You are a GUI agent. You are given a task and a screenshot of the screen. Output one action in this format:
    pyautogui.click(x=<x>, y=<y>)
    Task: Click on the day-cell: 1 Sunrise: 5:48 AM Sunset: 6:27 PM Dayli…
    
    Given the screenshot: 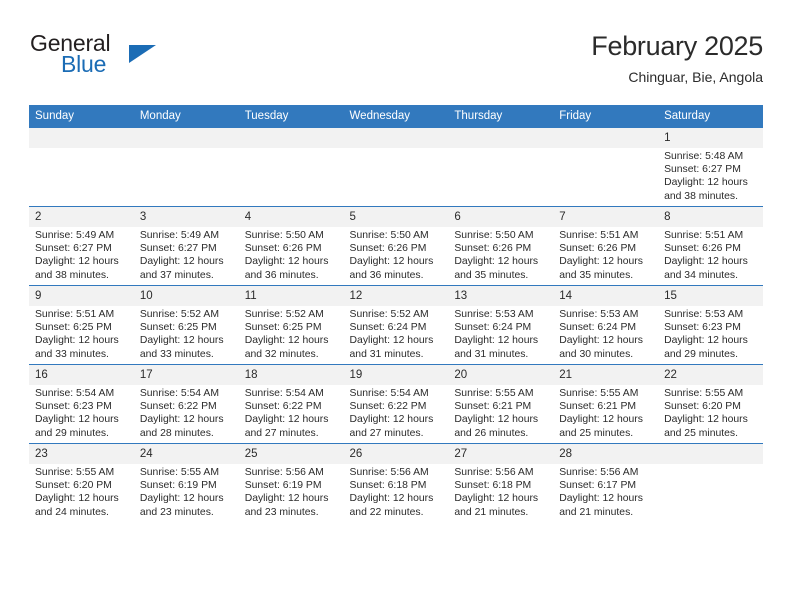 What is the action you would take?
    pyautogui.click(x=710, y=167)
    